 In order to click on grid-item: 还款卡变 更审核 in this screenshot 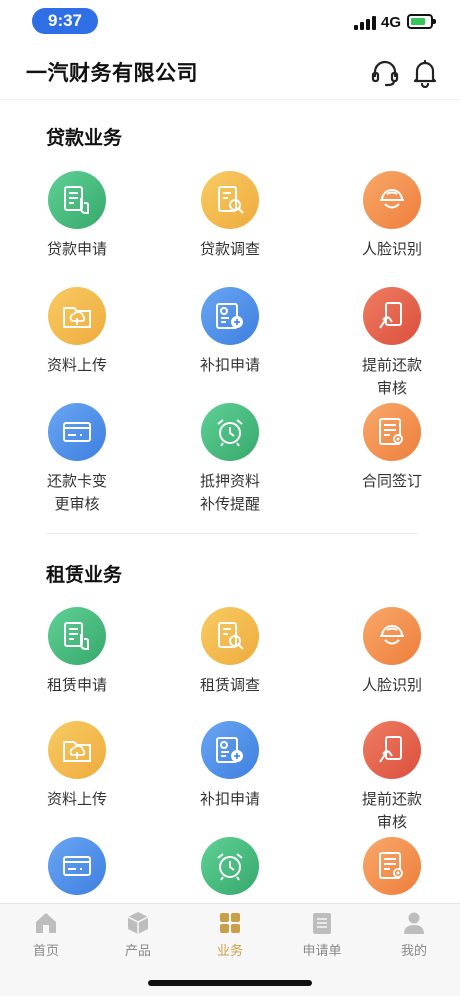, I will do `click(77, 459)`.